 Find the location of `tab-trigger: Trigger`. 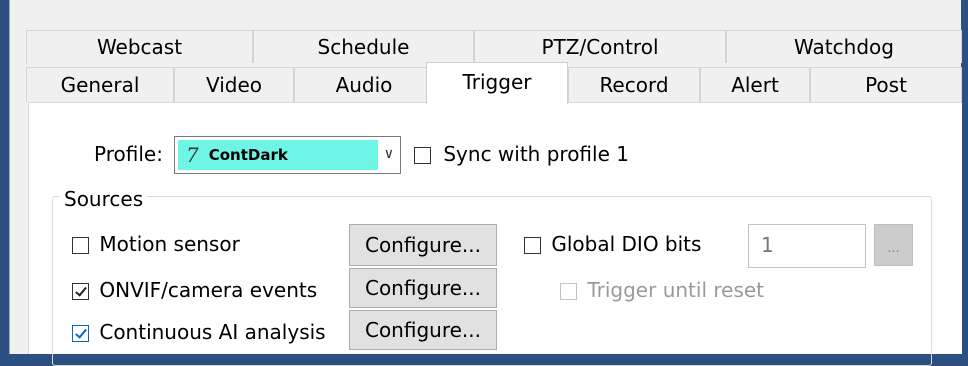

tab-trigger: Trigger is located at coordinates (497, 83).